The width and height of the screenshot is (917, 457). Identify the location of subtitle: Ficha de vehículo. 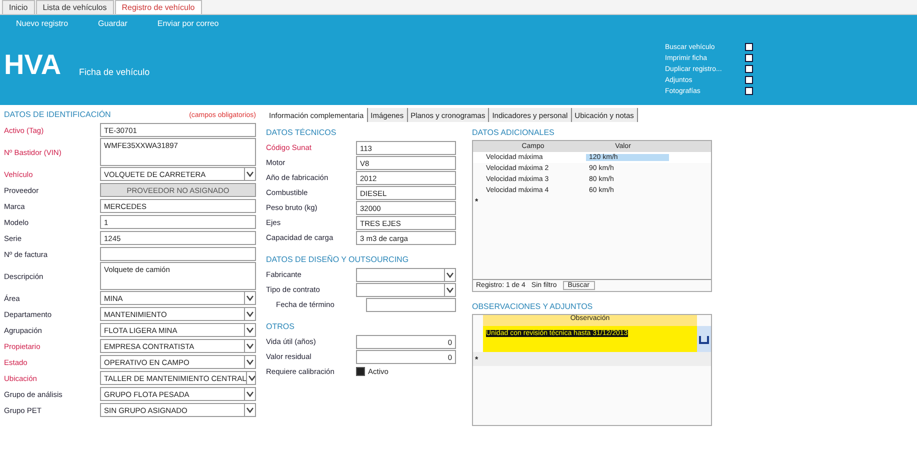
(114, 72).